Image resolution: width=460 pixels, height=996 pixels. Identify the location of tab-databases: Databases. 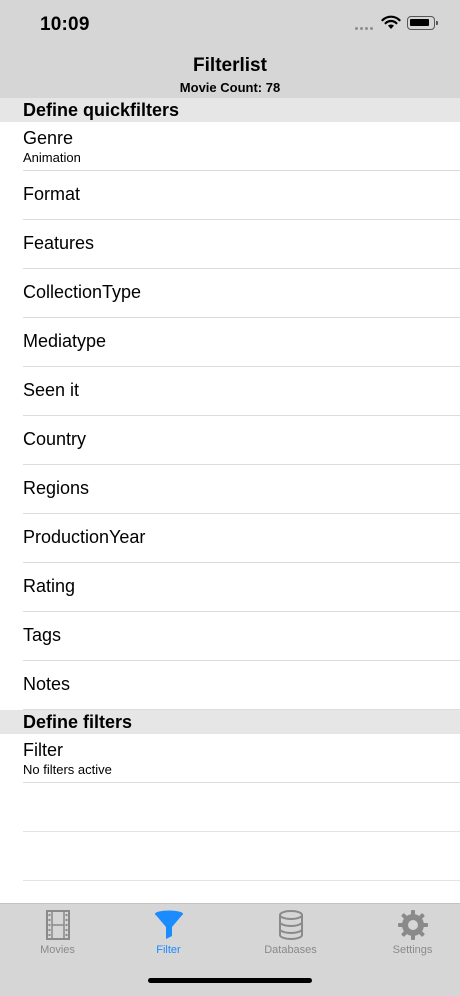
(290, 934).